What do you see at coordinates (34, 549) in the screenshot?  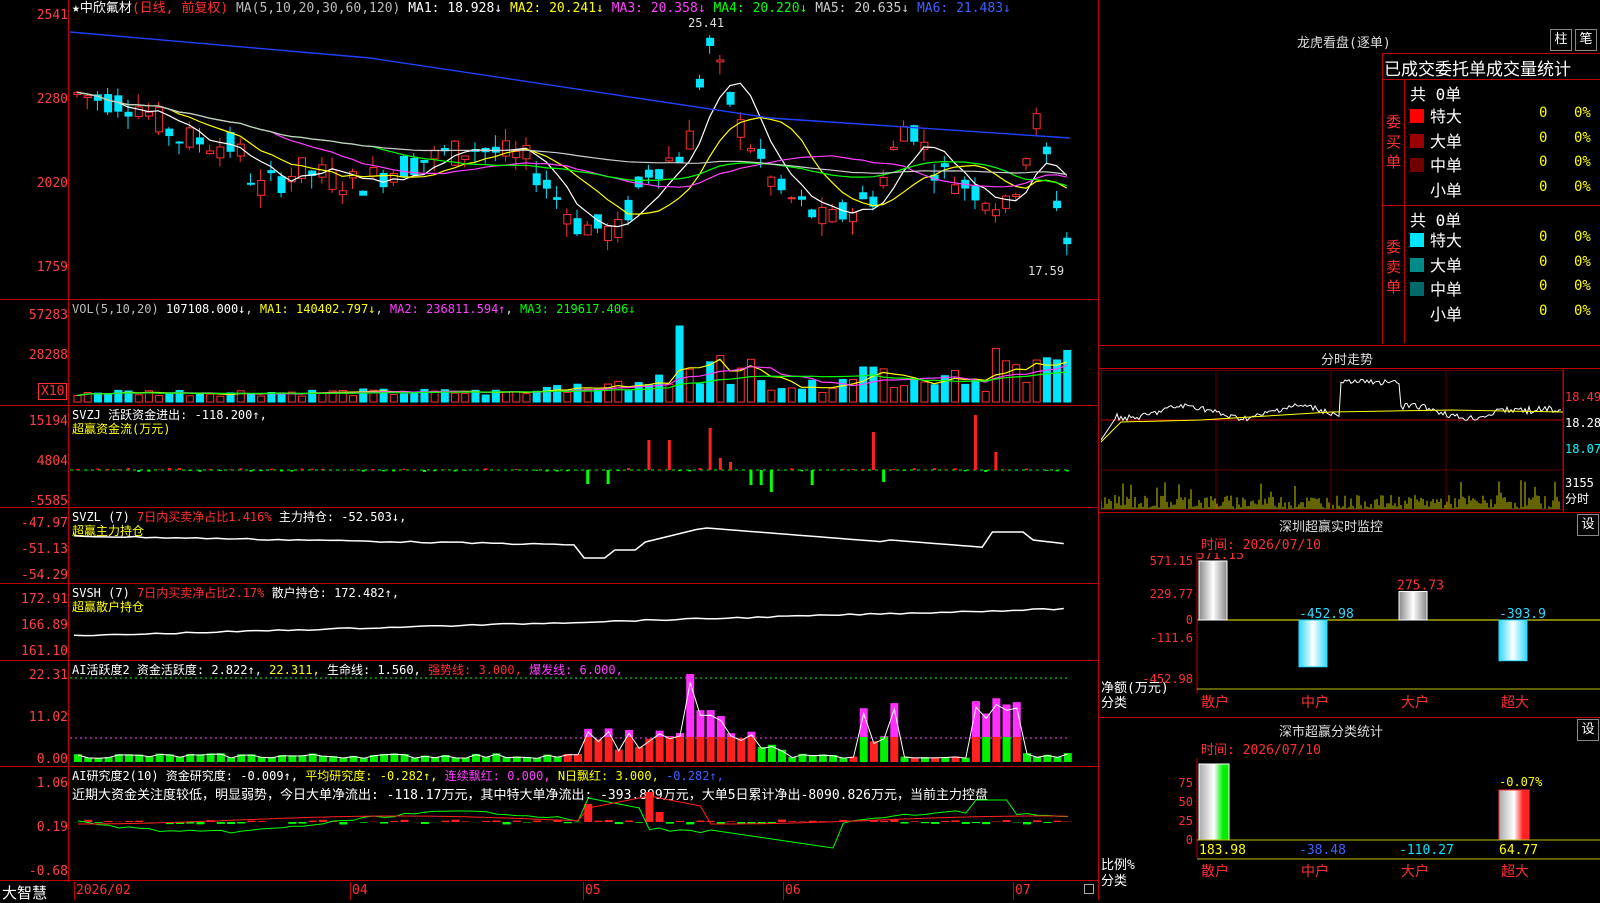 I see `y-tick: -51.13` at bounding box center [34, 549].